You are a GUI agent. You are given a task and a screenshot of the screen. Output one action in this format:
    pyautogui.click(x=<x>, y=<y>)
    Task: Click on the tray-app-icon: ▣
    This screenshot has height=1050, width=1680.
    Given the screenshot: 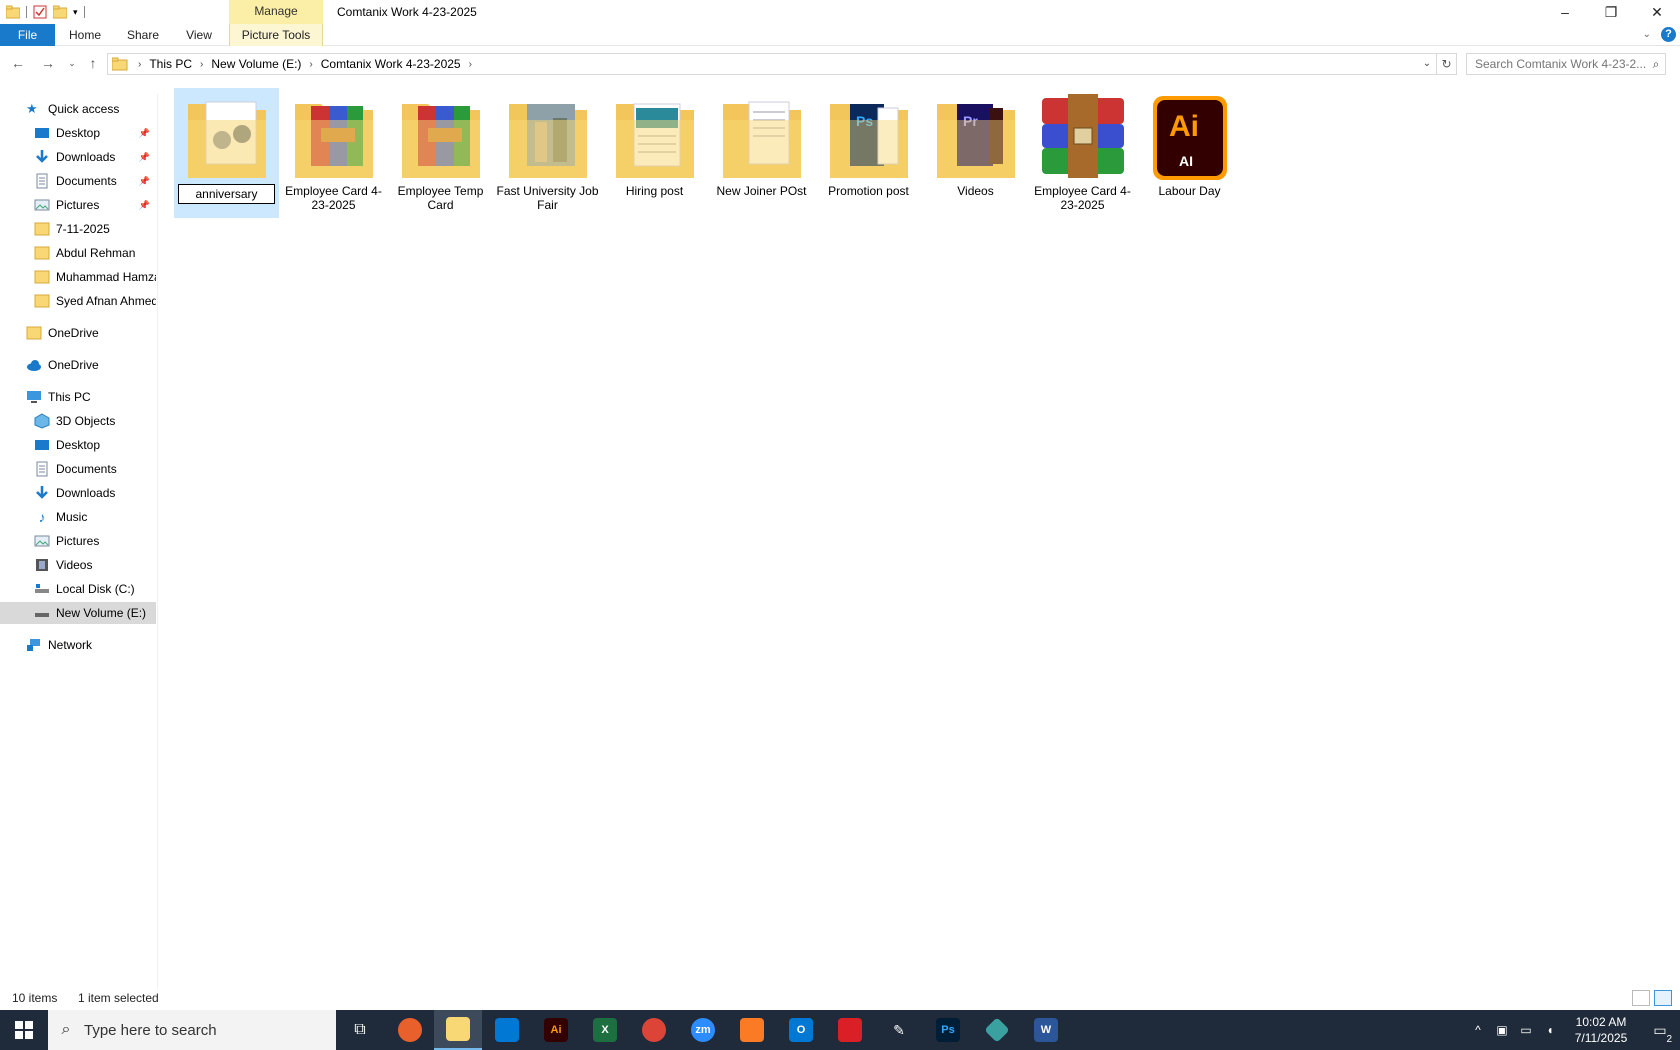 What is the action you would take?
    pyautogui.click(x=1502, y=1030)
    